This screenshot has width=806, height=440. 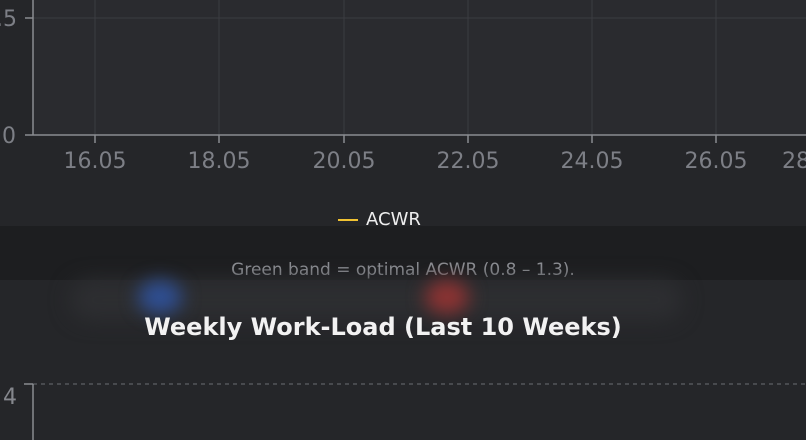 I want to click on acwr-legend-swatch, so click(x=348, y=220).